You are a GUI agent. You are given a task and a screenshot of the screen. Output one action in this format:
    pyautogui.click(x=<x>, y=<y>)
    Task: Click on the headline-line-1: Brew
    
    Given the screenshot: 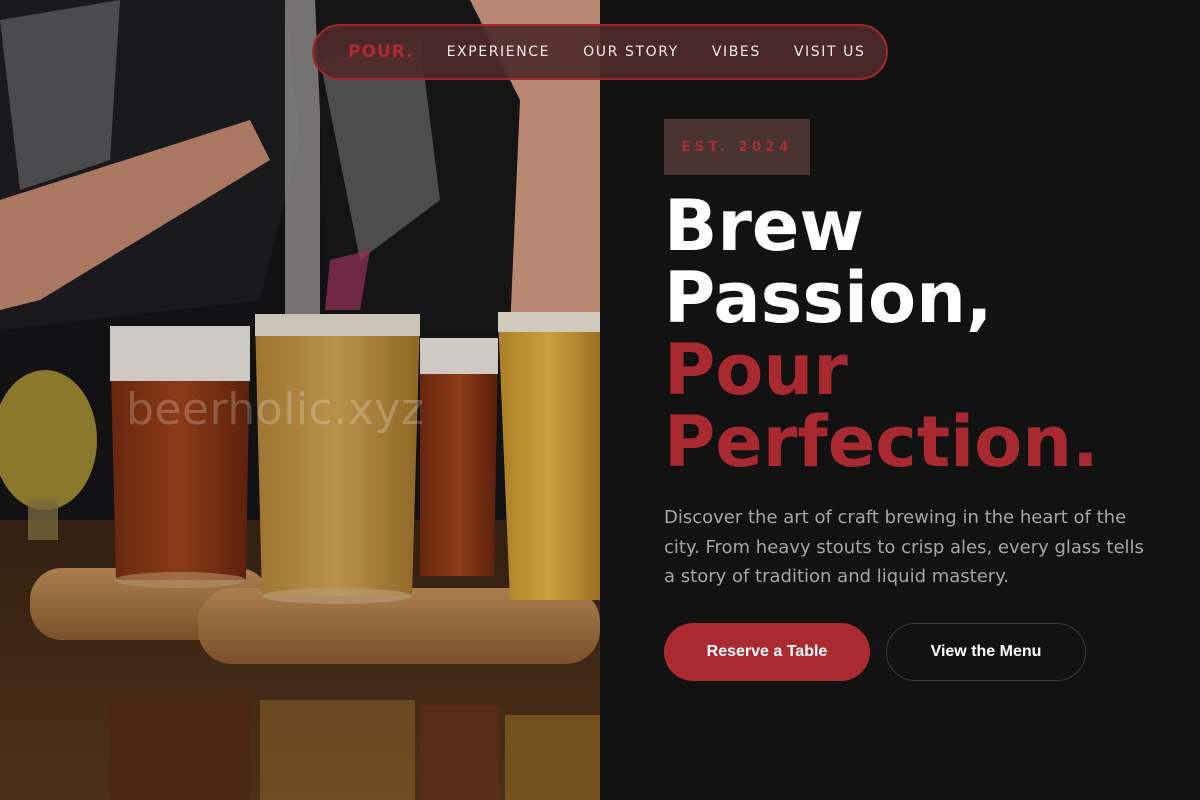 What is the action you would take?
    pyautogui.click(x=764, y=226)
    